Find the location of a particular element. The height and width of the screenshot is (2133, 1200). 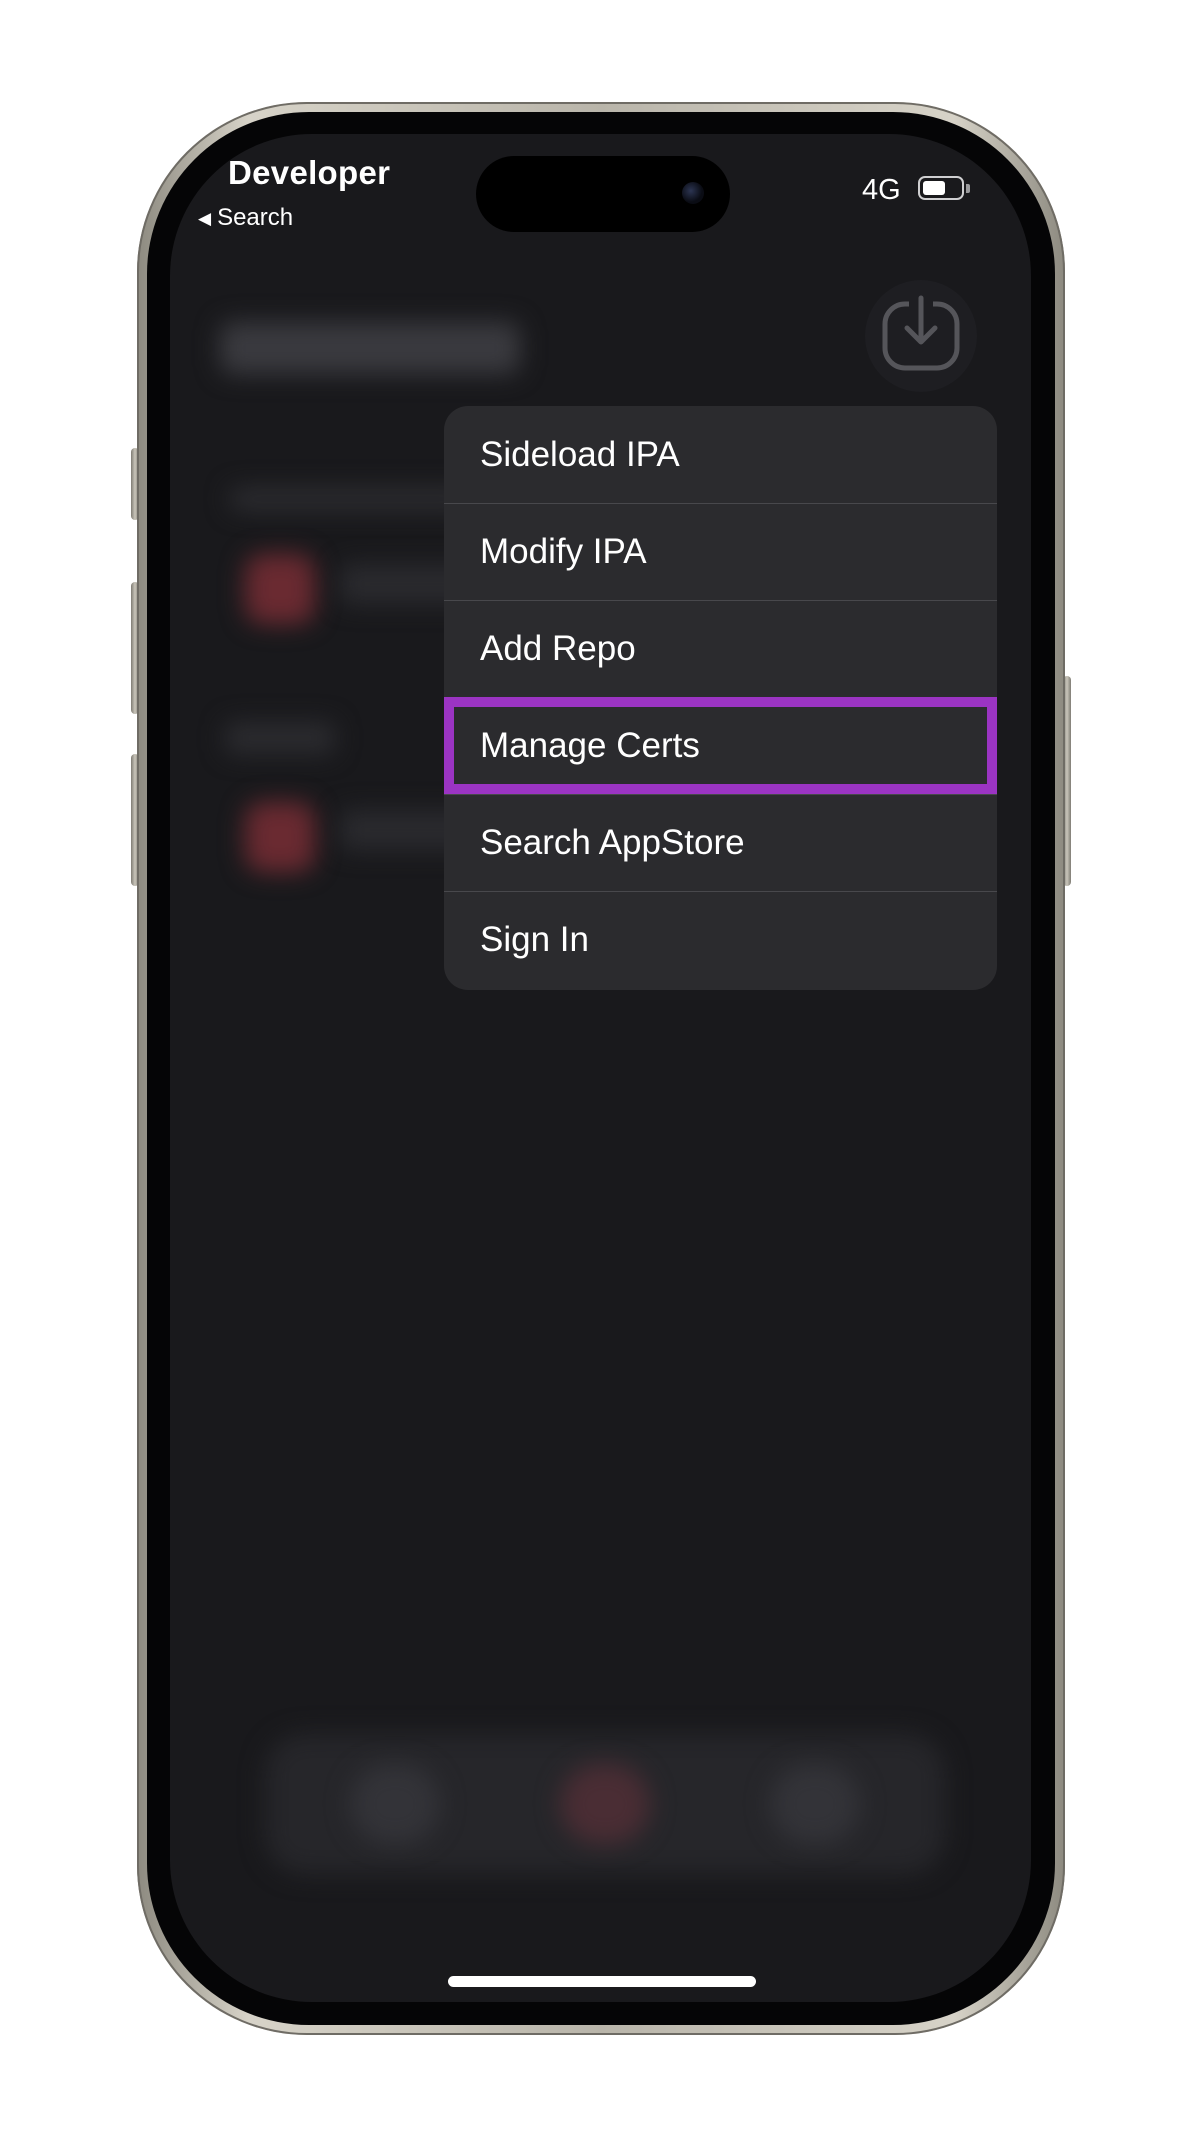

home-indicator is located at coordinates (602, 1981).